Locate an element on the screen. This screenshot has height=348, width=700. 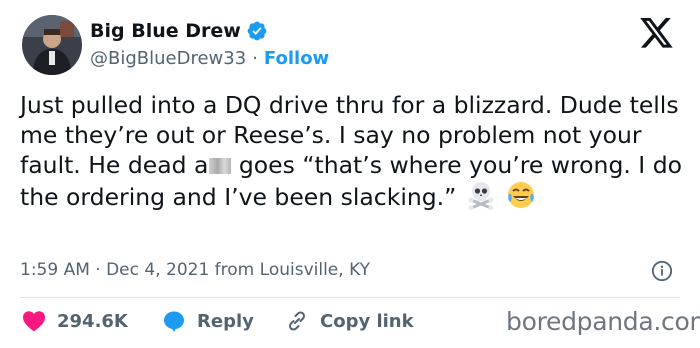
handle-row: @BigBlueDrew33 · Follow is located at coordinates (209, 58).